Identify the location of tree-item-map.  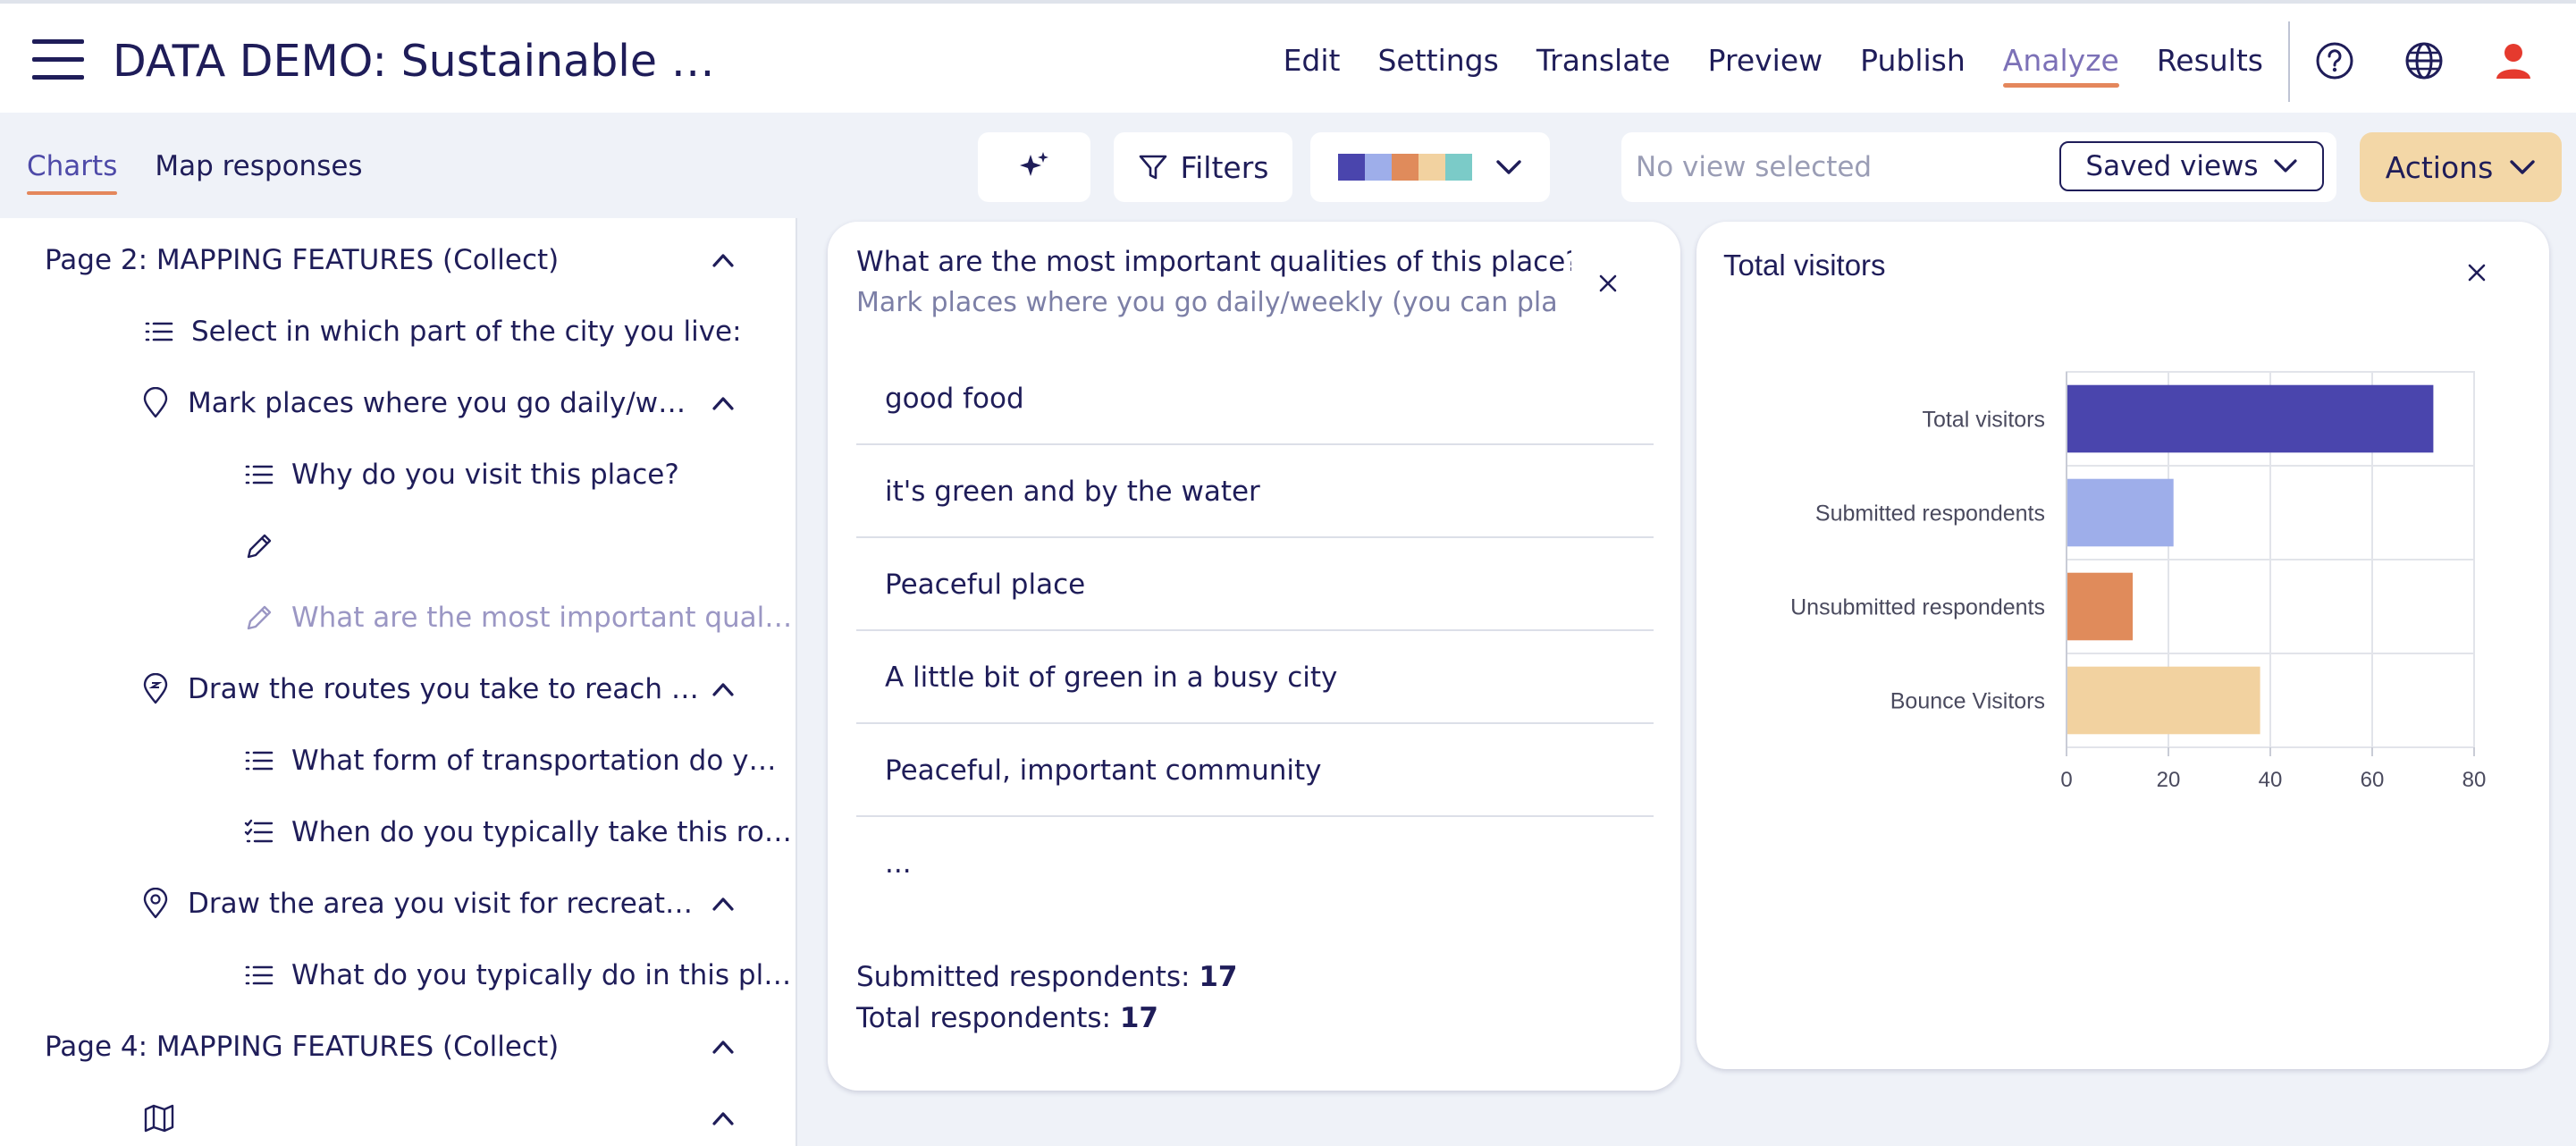
(167, 1118).